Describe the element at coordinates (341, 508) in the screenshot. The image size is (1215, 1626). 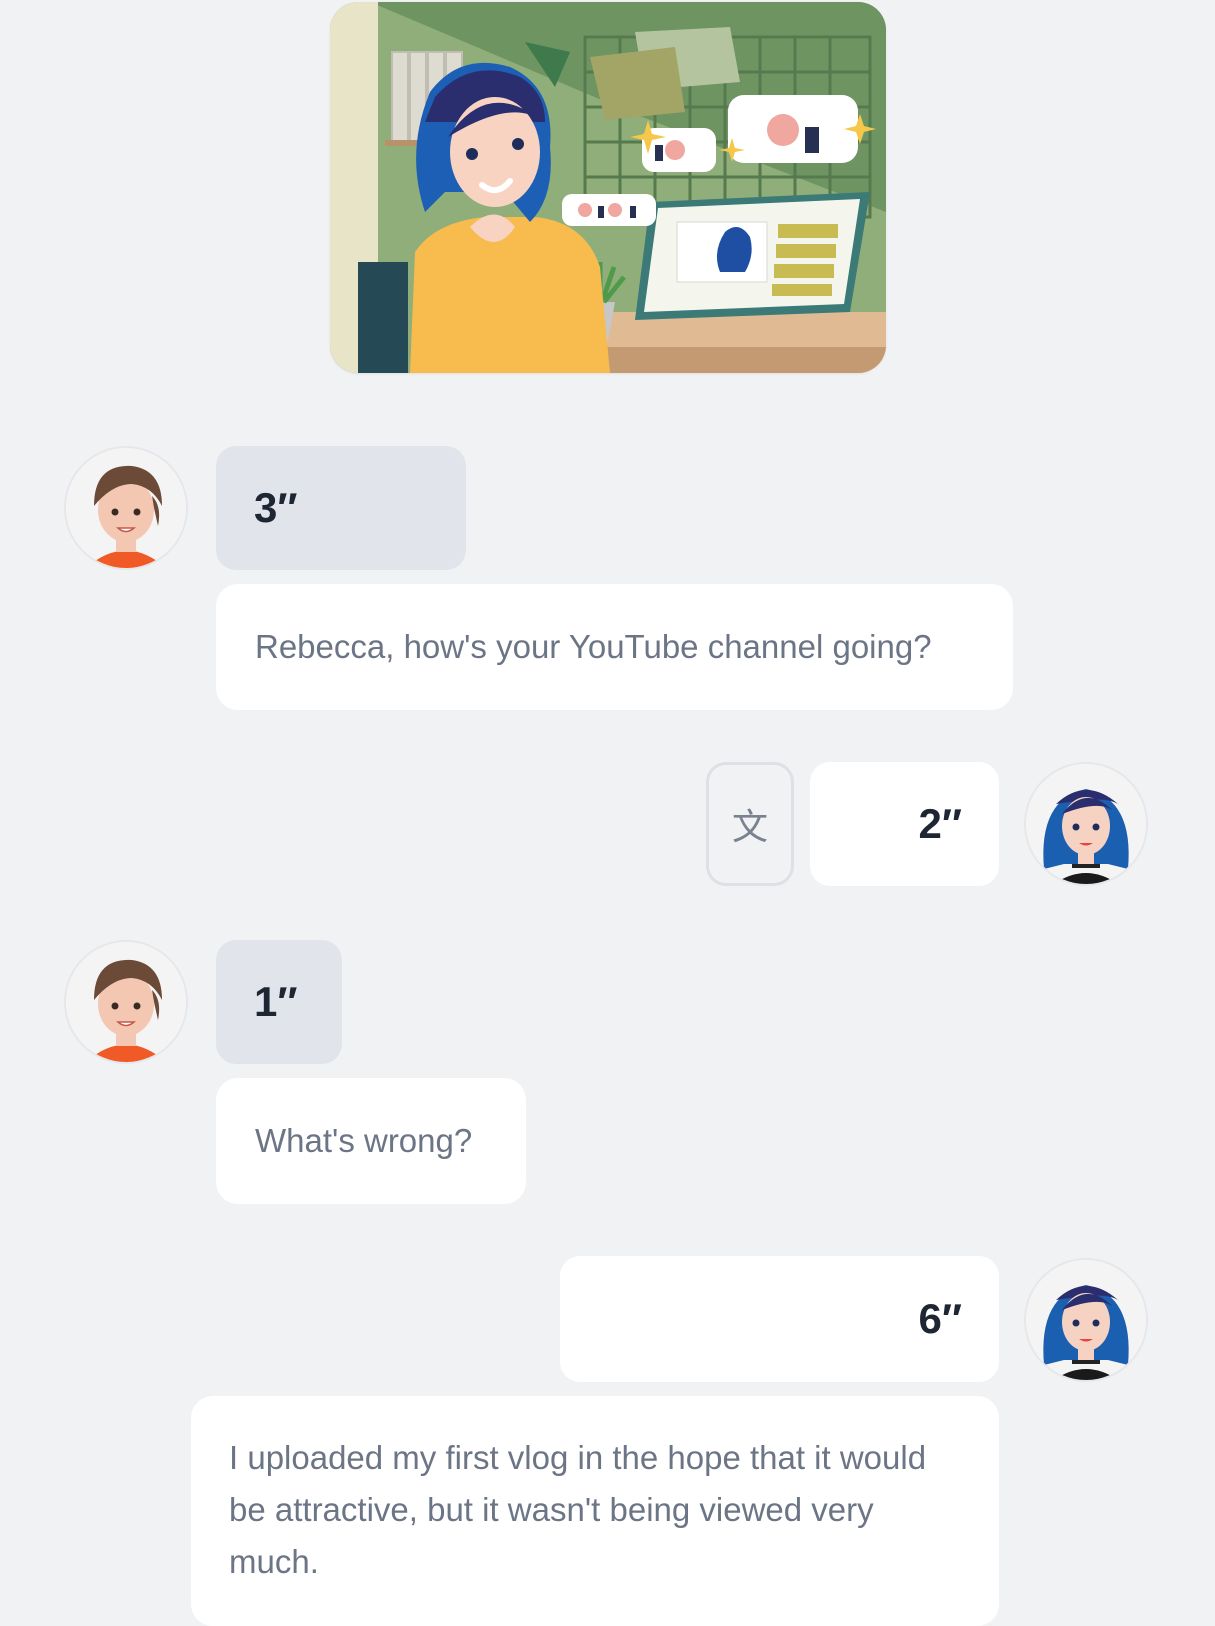
I see `audio-message: 3″` at that location.